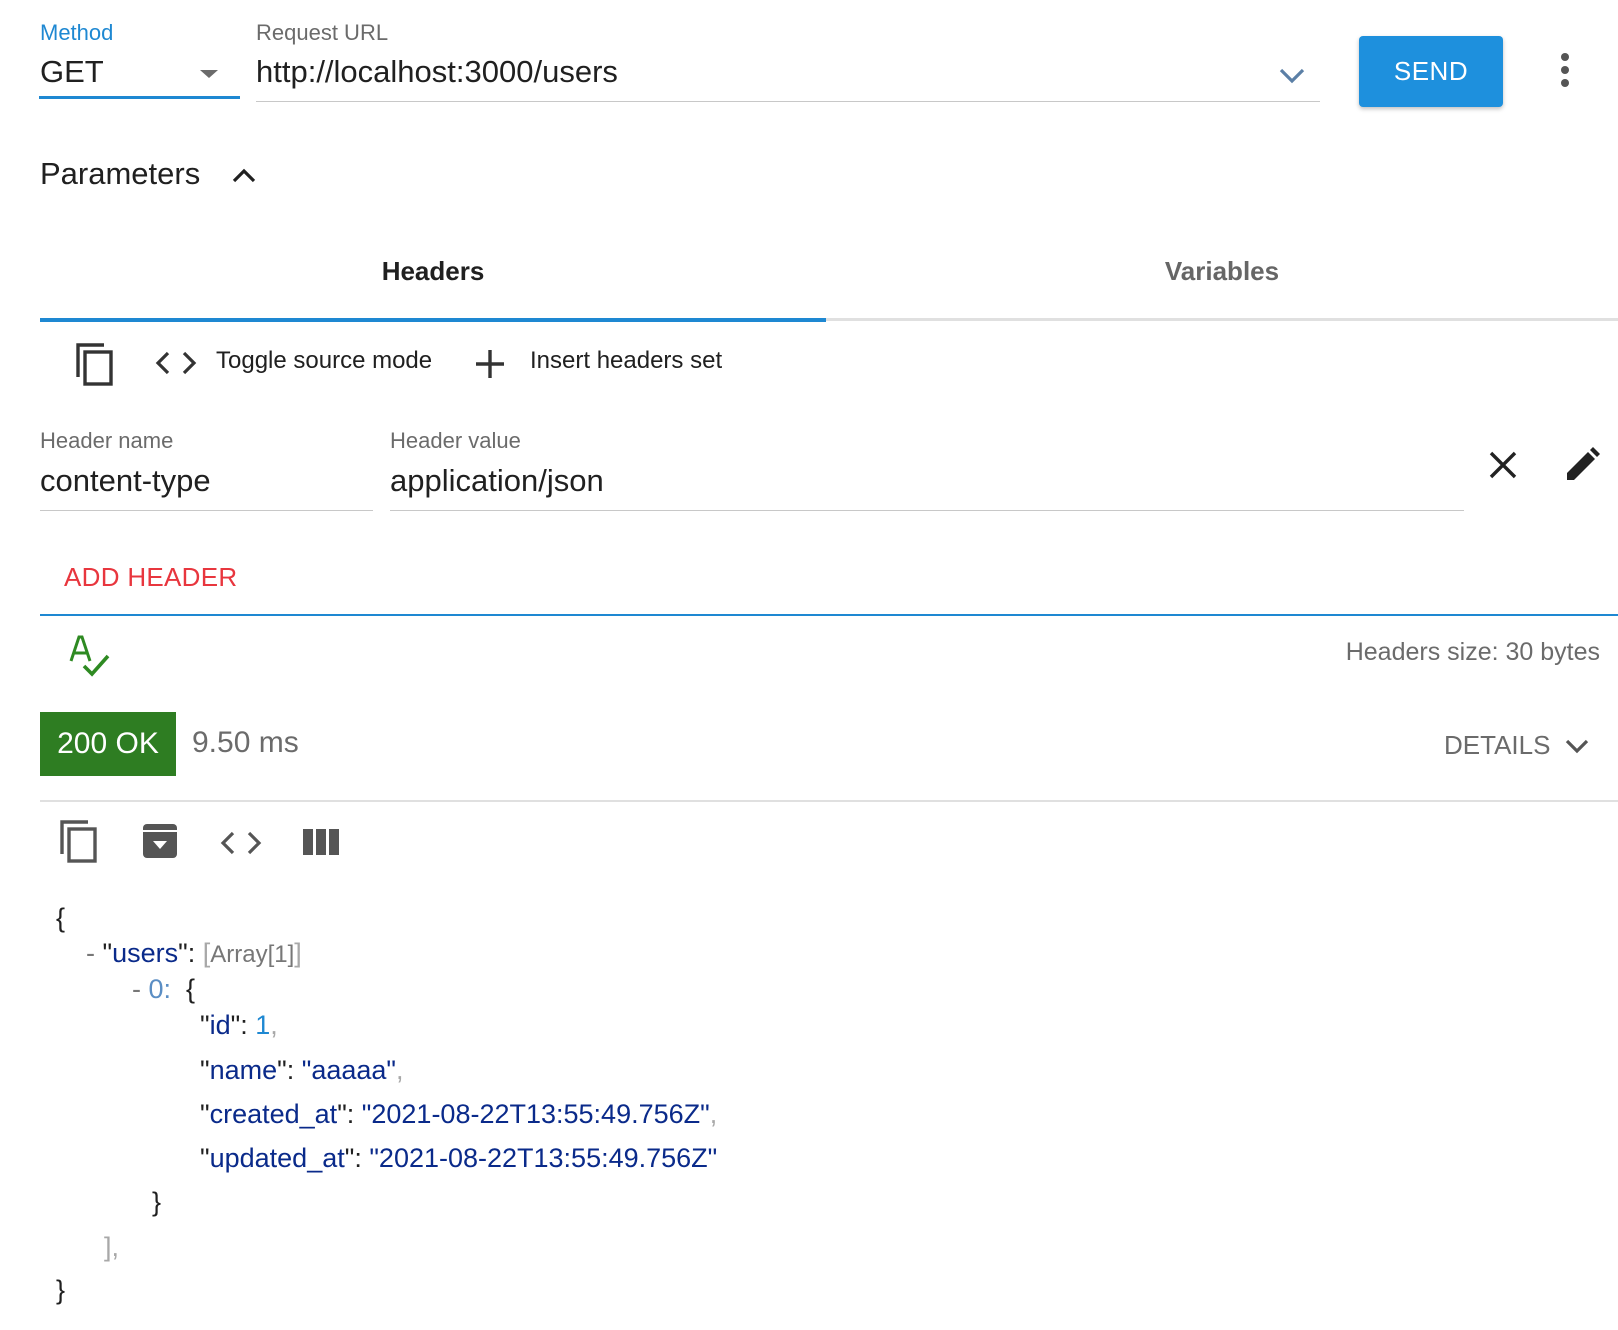 The image size is (1618, 1330). What do you see at coordinates (927, 510) in the screenshot?
I see `header-value-underline` at bounding box center [927, 510].